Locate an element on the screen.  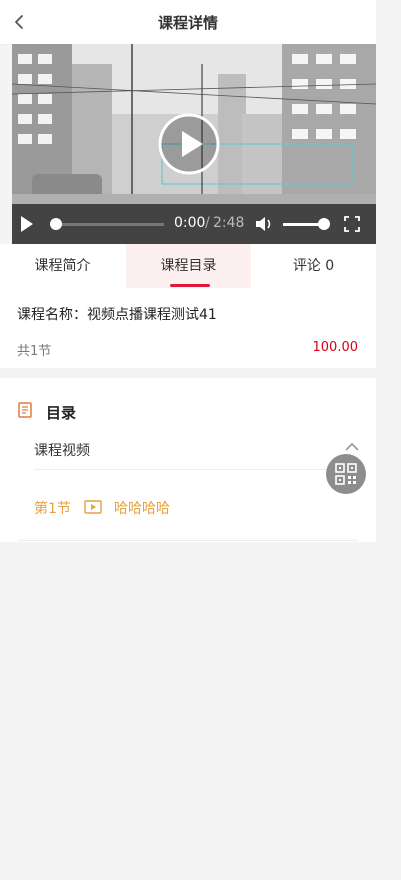
progress-handle is located at coordinates (56, 224).